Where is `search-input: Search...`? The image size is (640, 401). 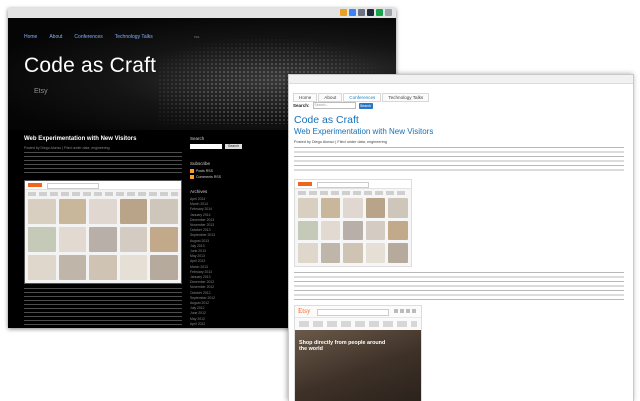 search-input: Search... is located at coordinates (334, 105).